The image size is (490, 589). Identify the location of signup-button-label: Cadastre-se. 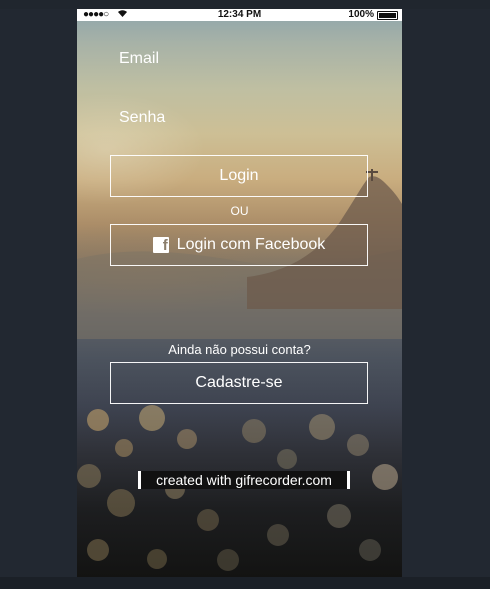
(239, 382).